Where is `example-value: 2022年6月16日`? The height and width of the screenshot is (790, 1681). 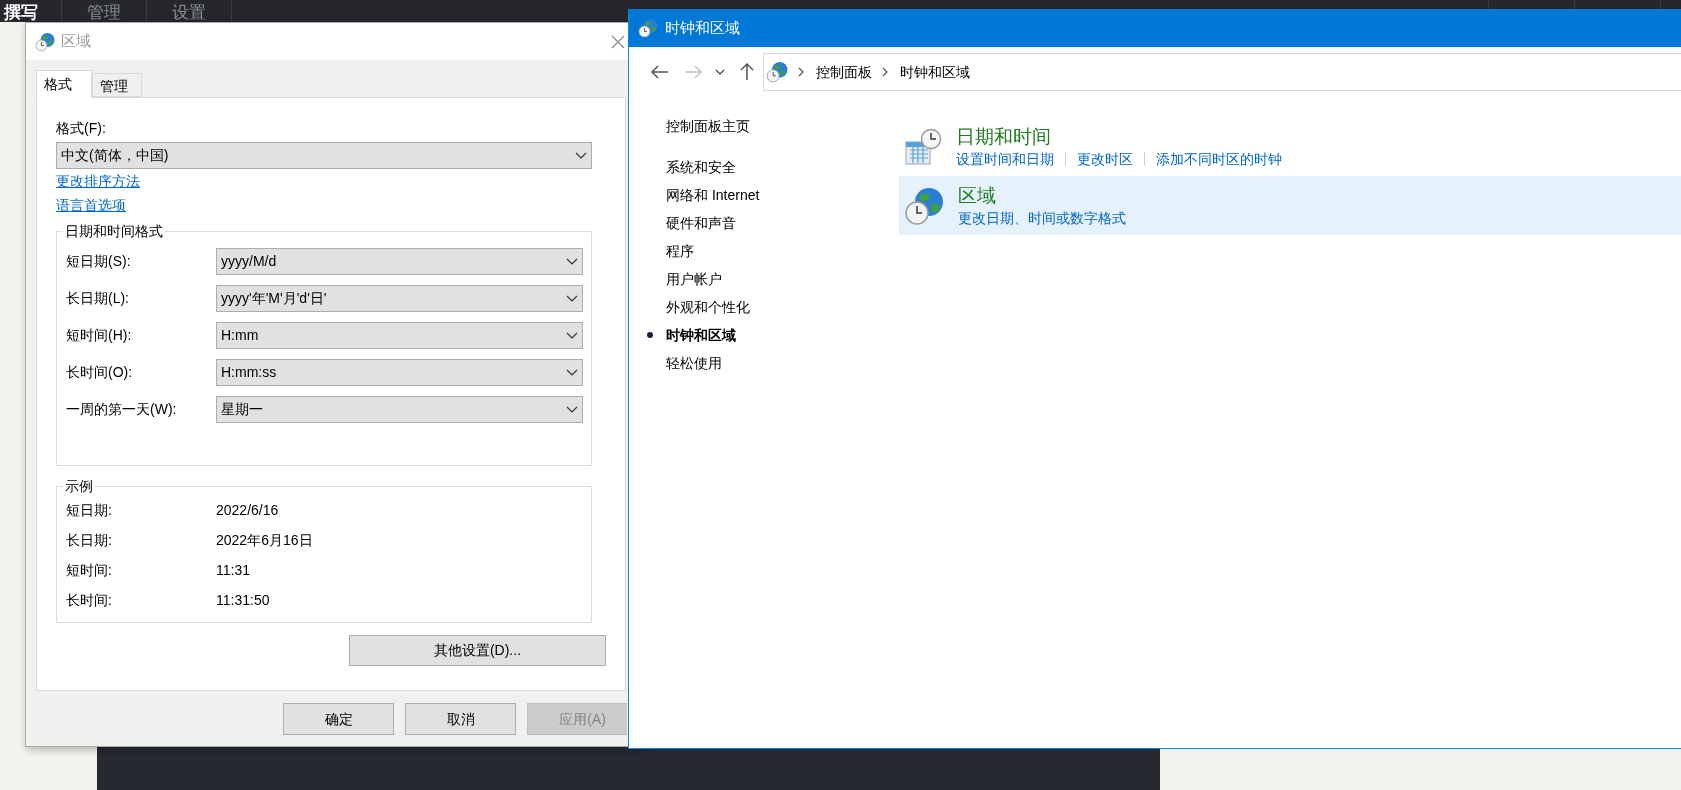
example-value: 2022年6月16日 is located at coordinates (264, 540).